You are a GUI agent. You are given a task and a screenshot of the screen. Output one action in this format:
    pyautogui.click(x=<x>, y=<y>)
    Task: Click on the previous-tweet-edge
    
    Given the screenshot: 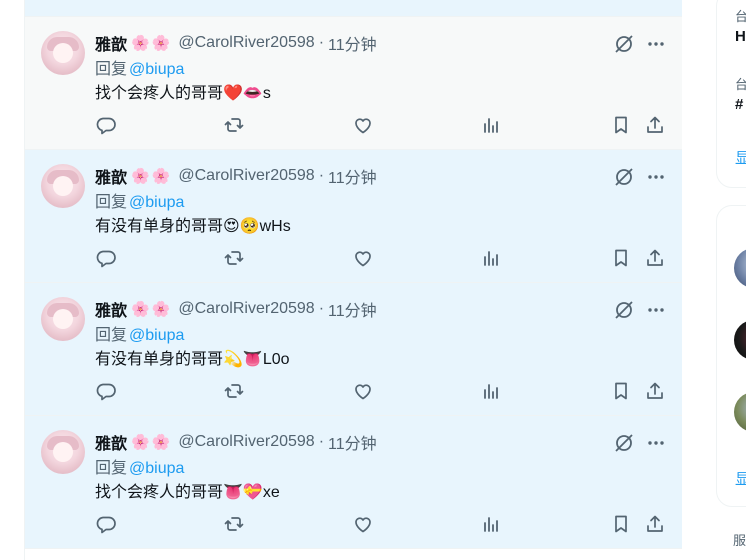 What is the action you would take?
    pyautogui.click(x=354, y=8)
    